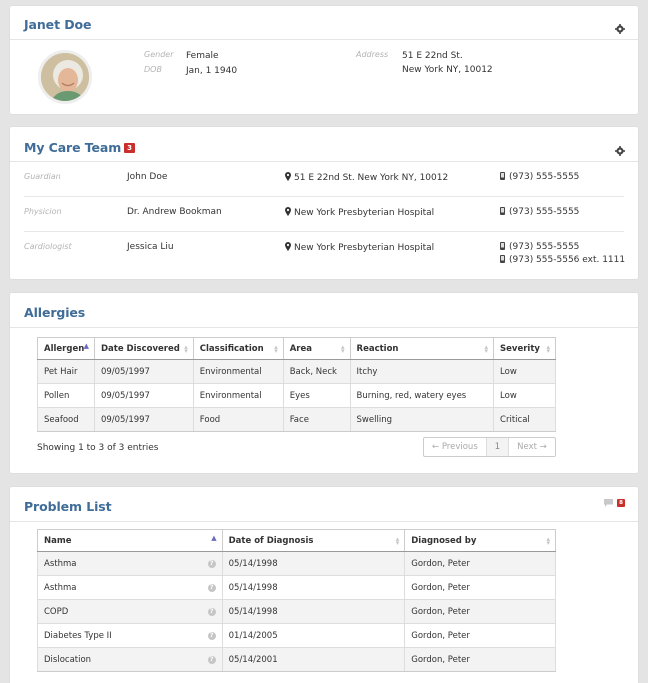  What do you see at coordinates (98, 448) in the screenshot?
I see `table-info: Showing 1 to 3 of 3 entries` at bounding box center [98, 448].